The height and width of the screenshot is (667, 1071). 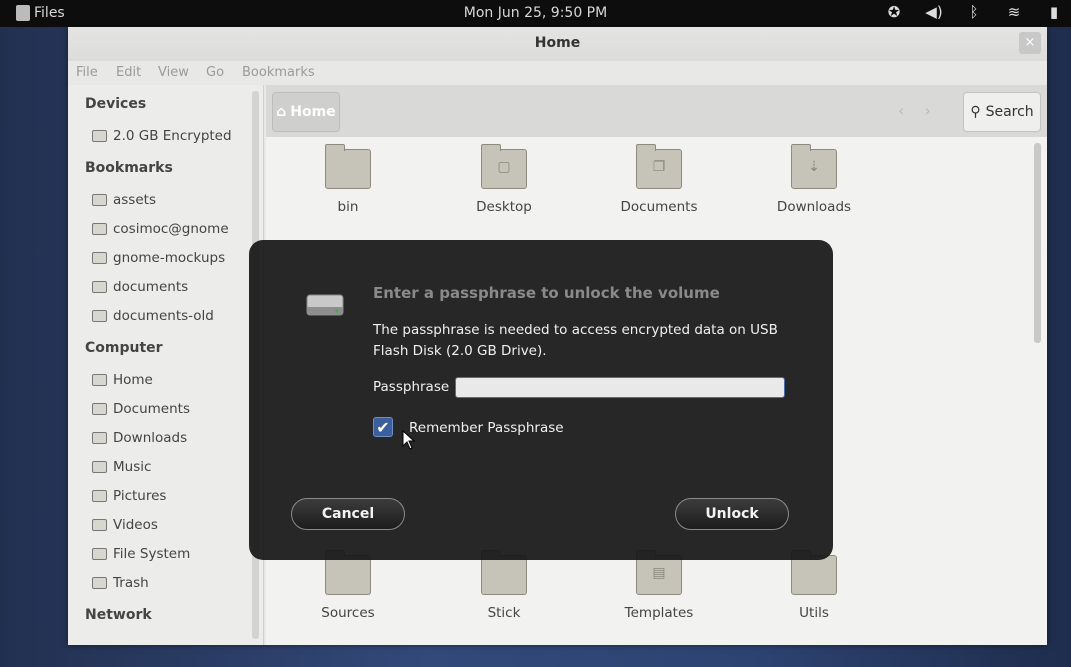 I want to click on drive-icon, so click(x=325, y=305).